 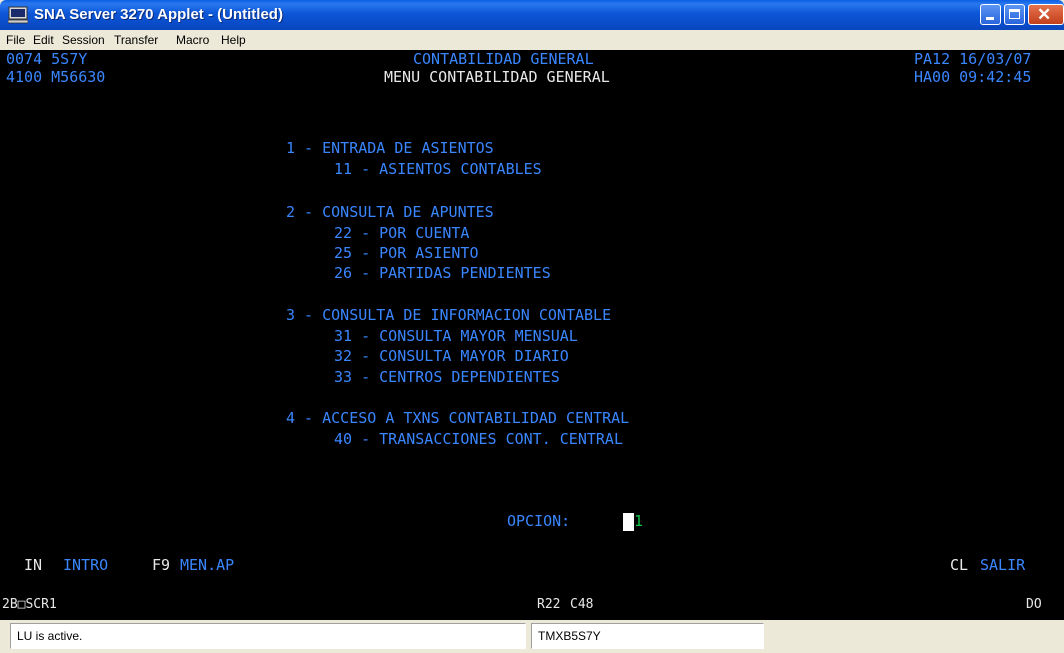 I want to click on fkey-in-label: INTRO, so click(x=85, y=565).